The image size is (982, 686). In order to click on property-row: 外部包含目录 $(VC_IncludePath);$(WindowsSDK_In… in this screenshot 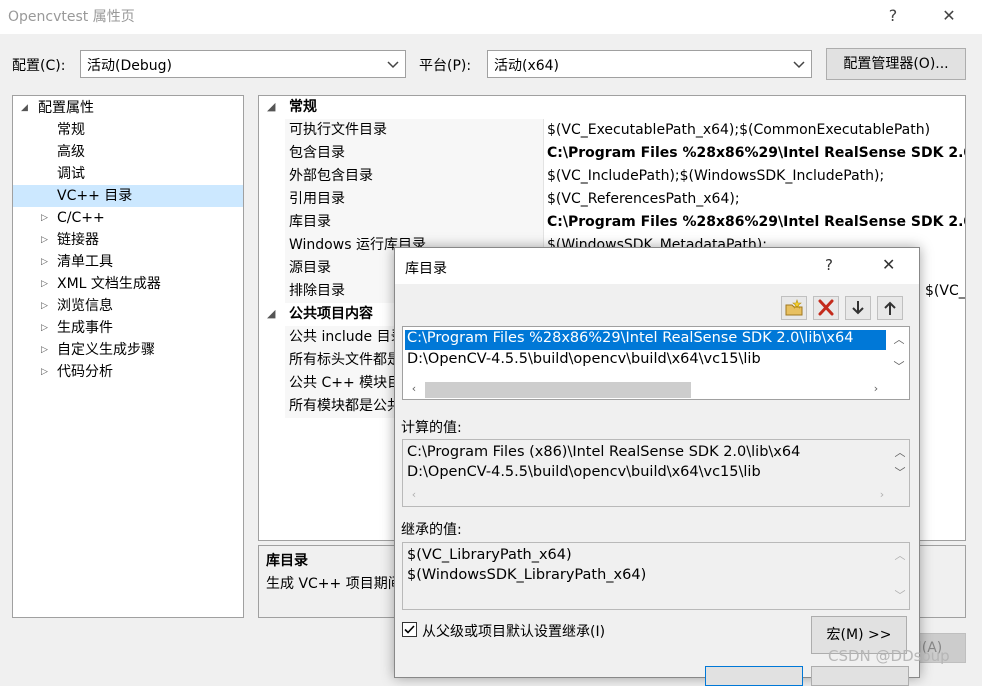, I will do `click(612, 176)`.